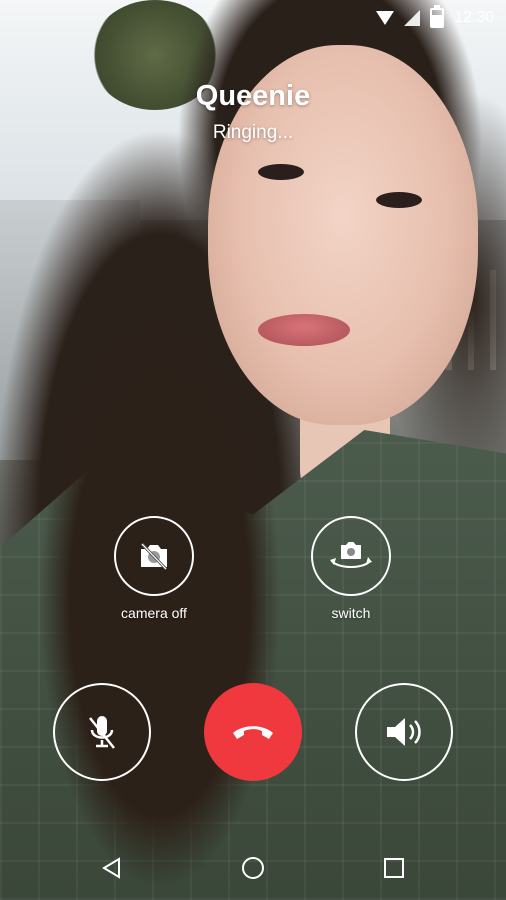  Describe the element at coordinates (411, 18) in the screenshot. I see `signal-icon` at that location.